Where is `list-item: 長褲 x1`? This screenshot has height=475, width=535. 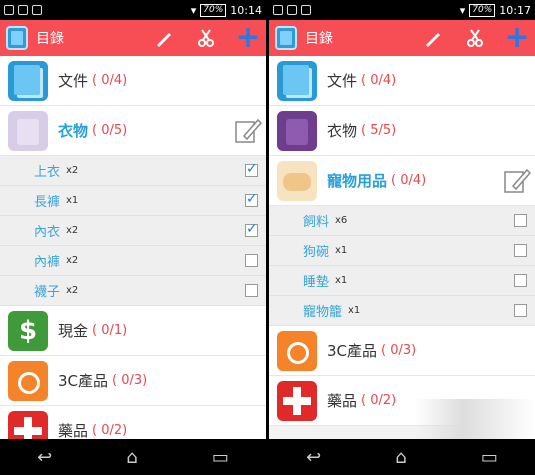
list-item: 長褲 x1 is located at coordinates (133, 201).